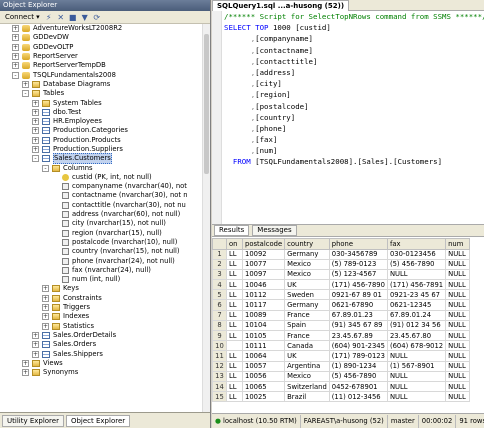 This screenshot has height=428, width=484. I want to click on tree-node: + Statistics, so click(101, 326).